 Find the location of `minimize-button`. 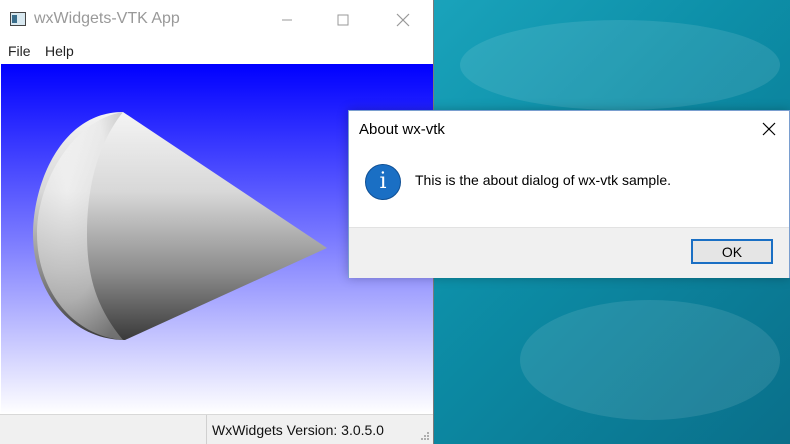

minimize-button is located at coordinates (287, 20).